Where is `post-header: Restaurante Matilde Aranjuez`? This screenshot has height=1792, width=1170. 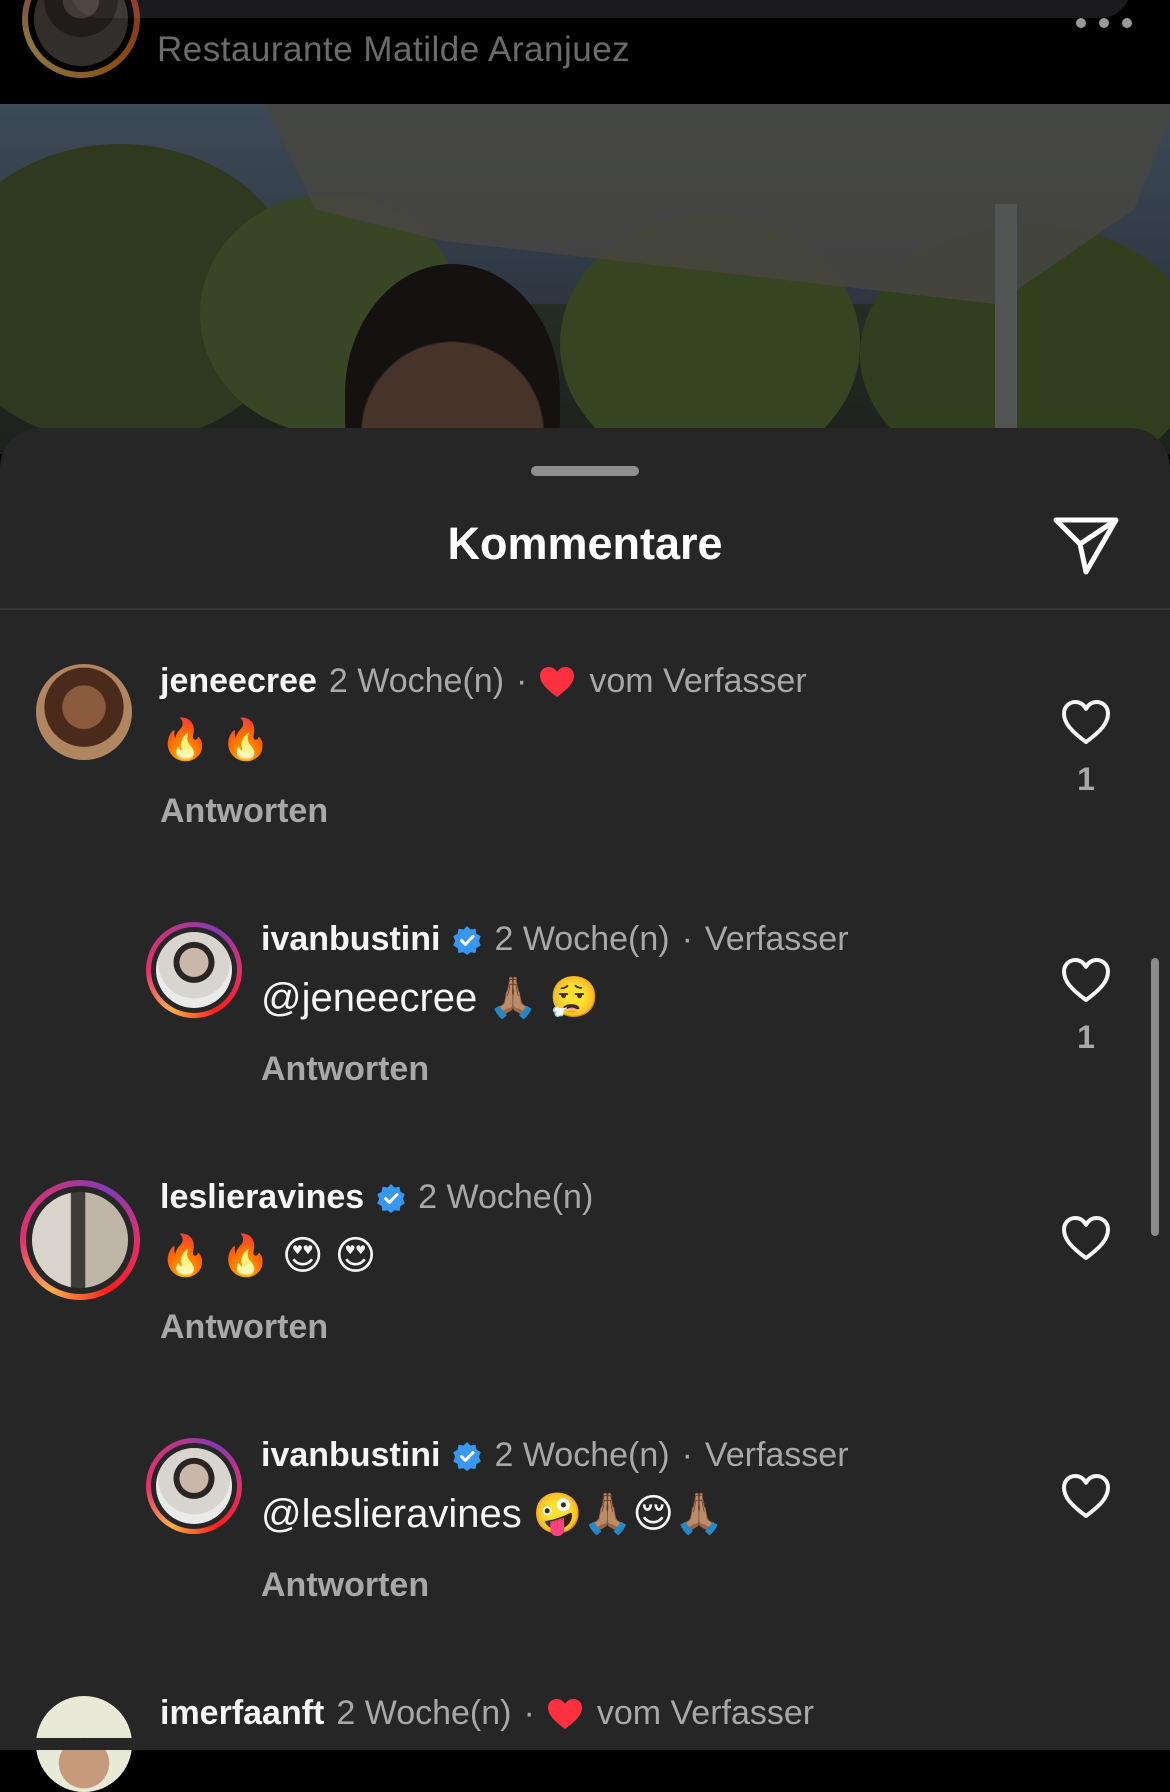 post-header: Restaurante Matilde Aranjuez is located at coordinates (585, 52).